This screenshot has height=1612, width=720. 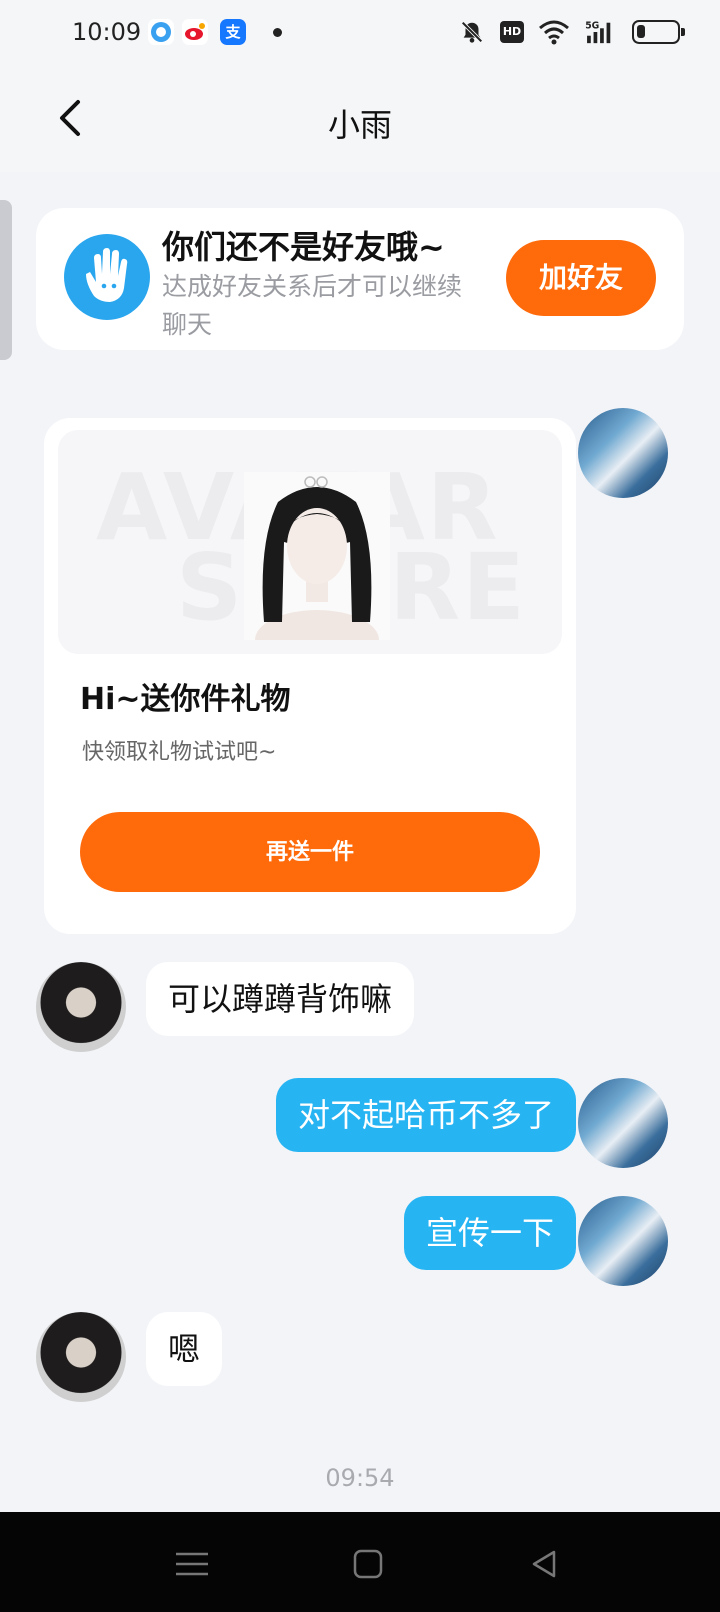 What do you see at coordinates (192, 1564) in the screenshot?
I see `menu-icon` at bounding box center [192, 1564].